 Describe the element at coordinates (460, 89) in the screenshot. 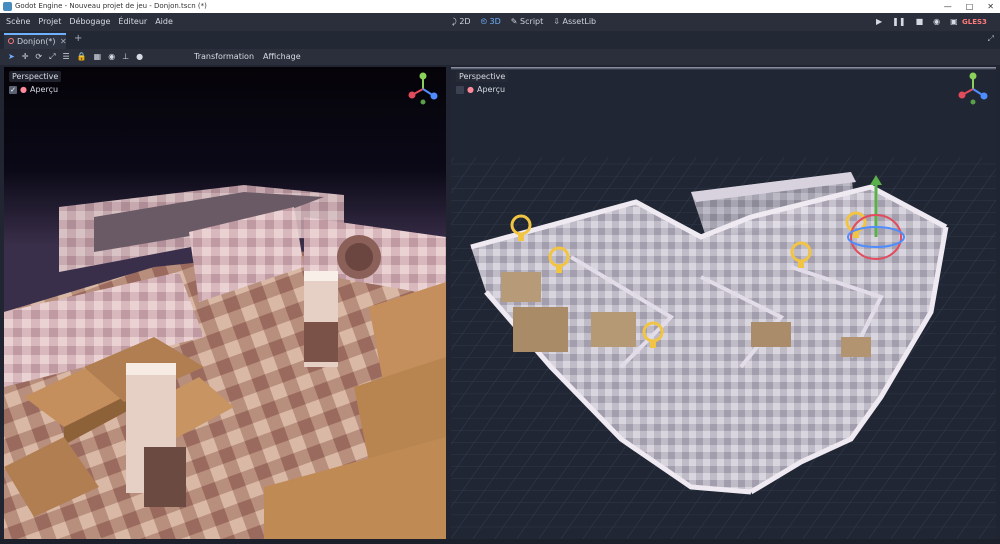

I see `preview-checkbox-right` at that location.